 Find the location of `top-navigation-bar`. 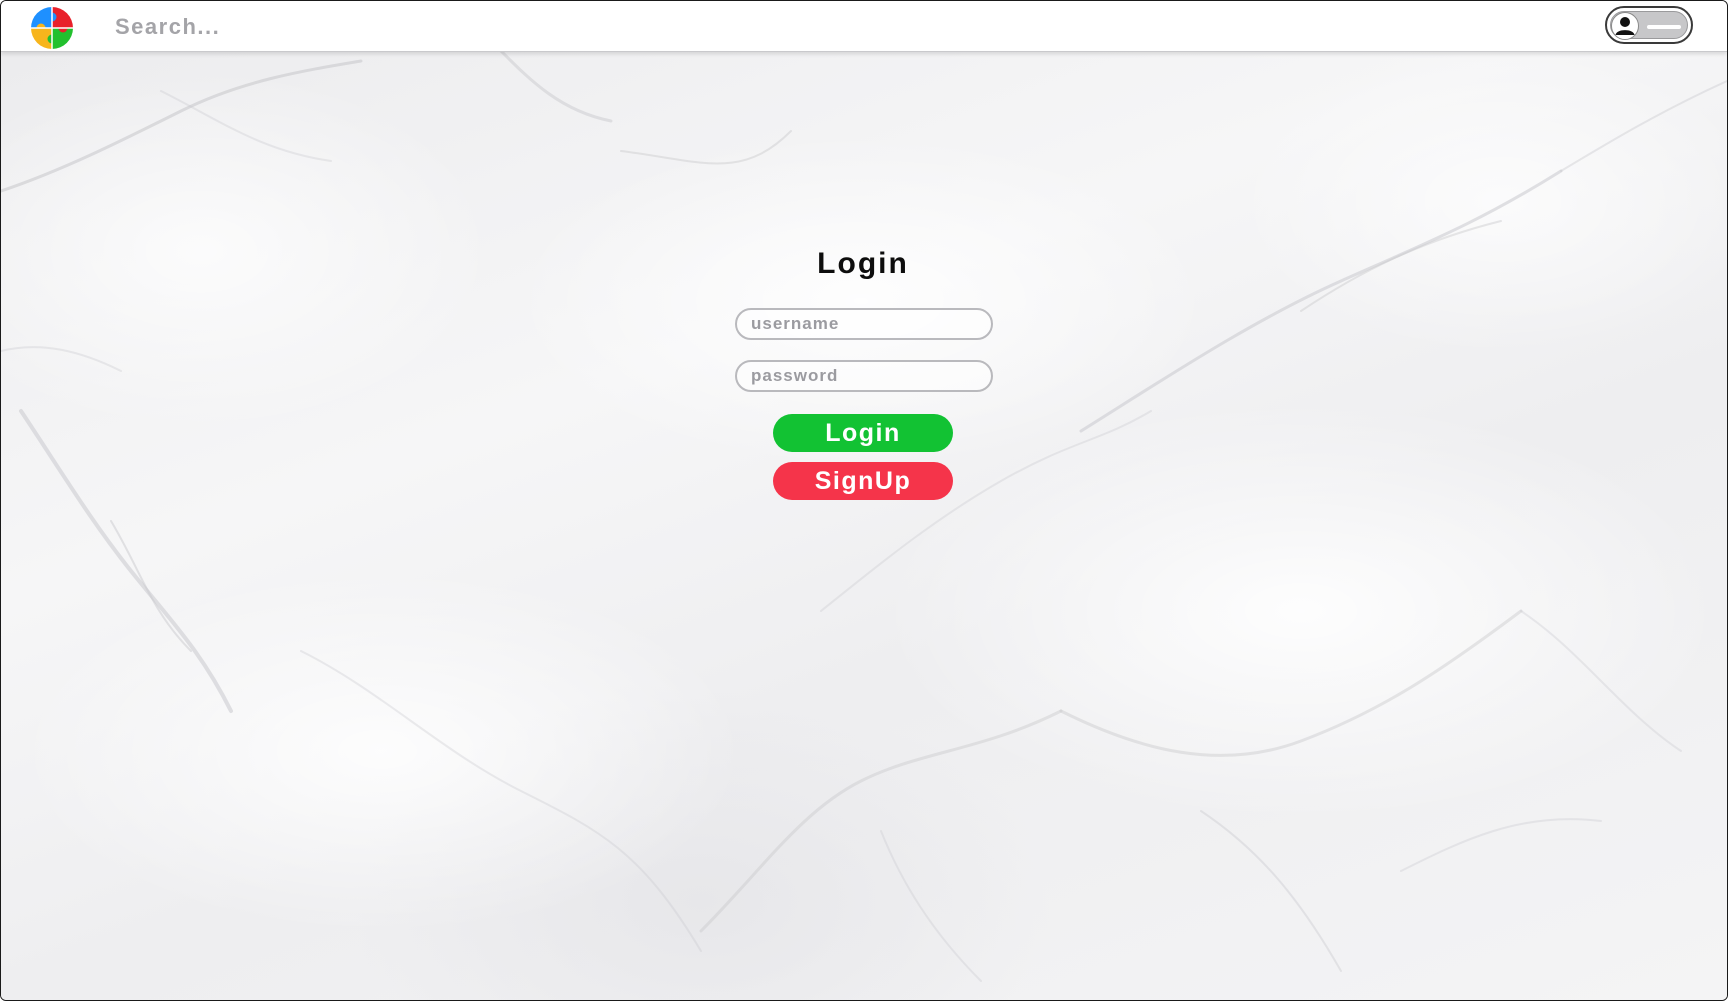

top-navigation-bar is located at coordinates (864, 26).